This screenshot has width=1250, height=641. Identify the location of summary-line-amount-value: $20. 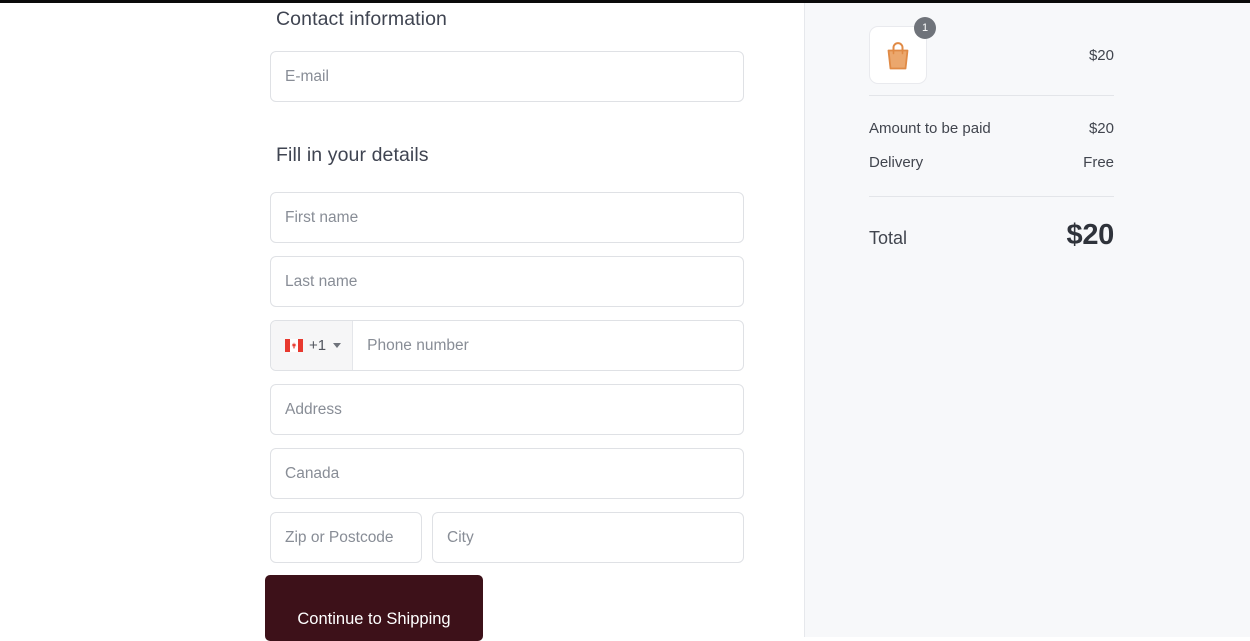
(1101, 128).